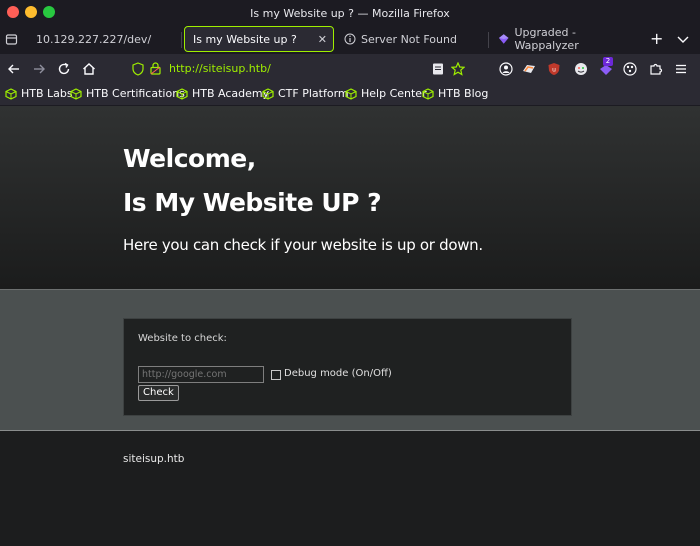 This screenshot has width=700, height=546. Describe the element at coordinates (581, 69) in the screenshot. I see `foxyproxy-icon` at that location.